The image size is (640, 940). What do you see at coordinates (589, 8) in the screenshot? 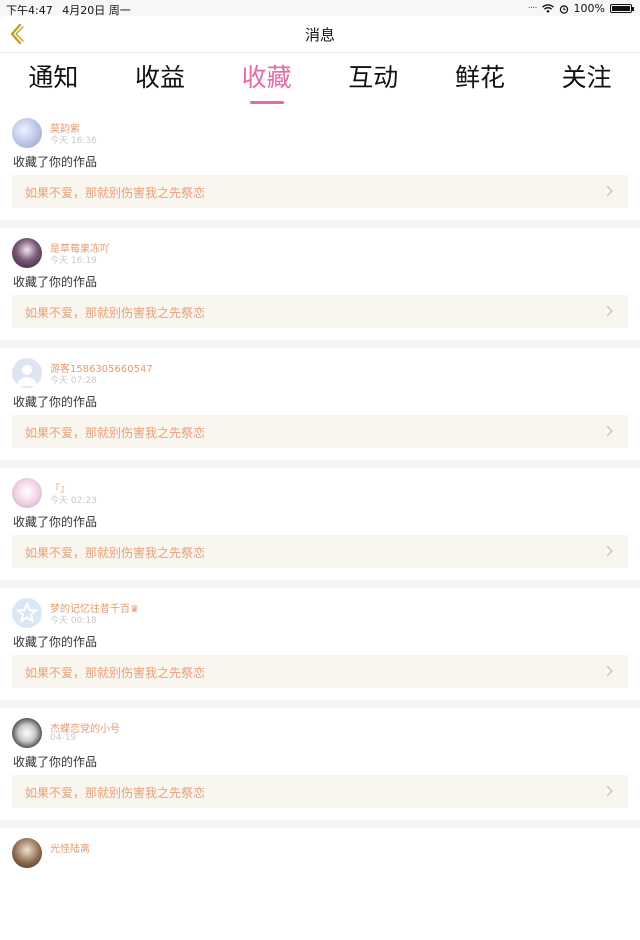
I see `battery-percent: 100%` at bounding box center [589, 8].